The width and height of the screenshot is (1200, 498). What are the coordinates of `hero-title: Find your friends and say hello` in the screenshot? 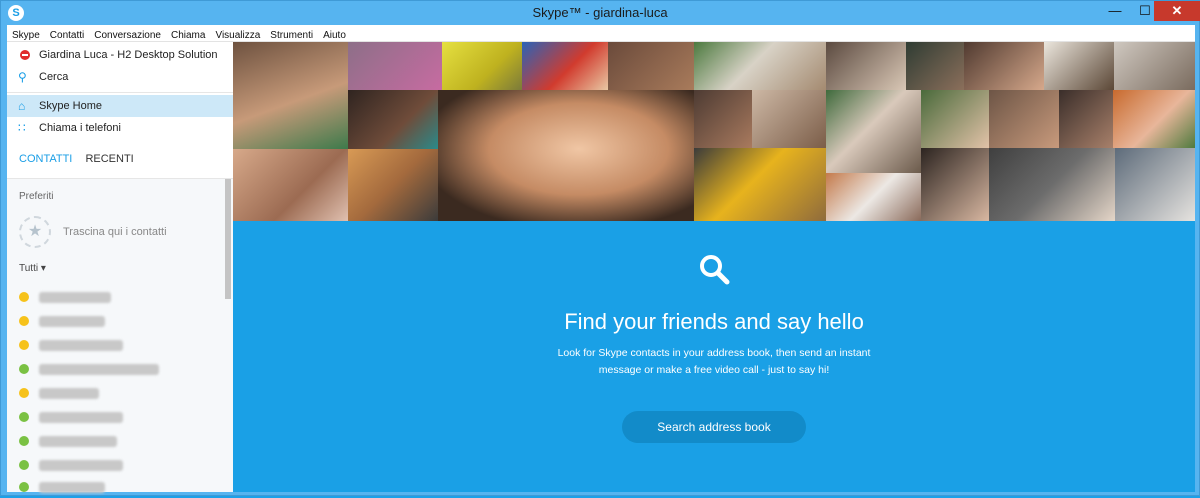 It's located at (714, 321).